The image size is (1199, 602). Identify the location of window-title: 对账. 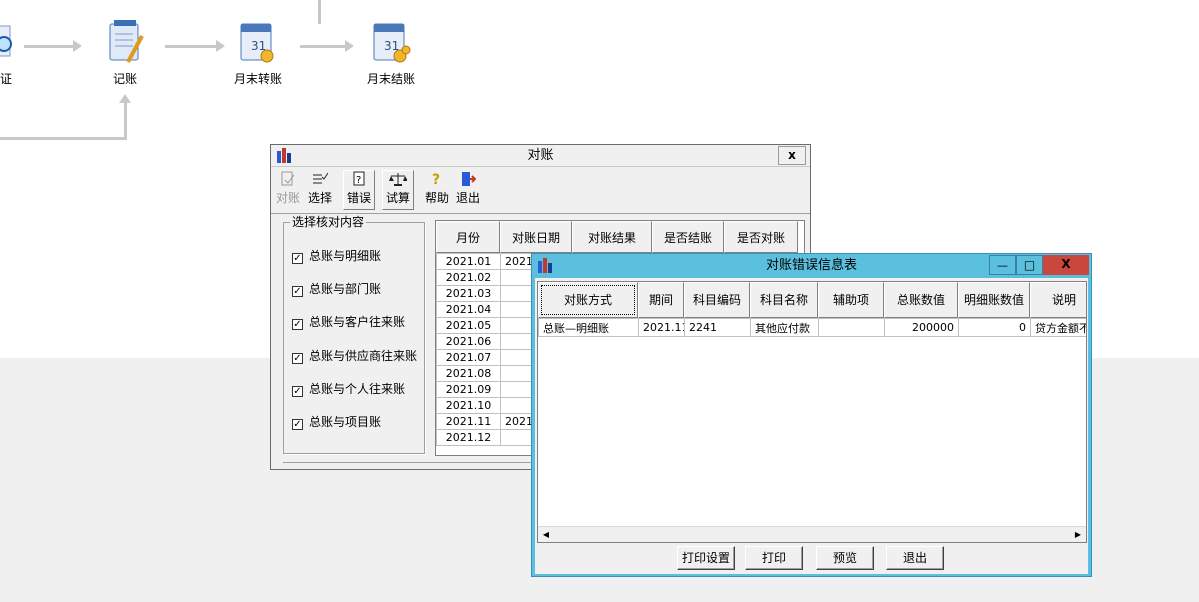
(540, 155).